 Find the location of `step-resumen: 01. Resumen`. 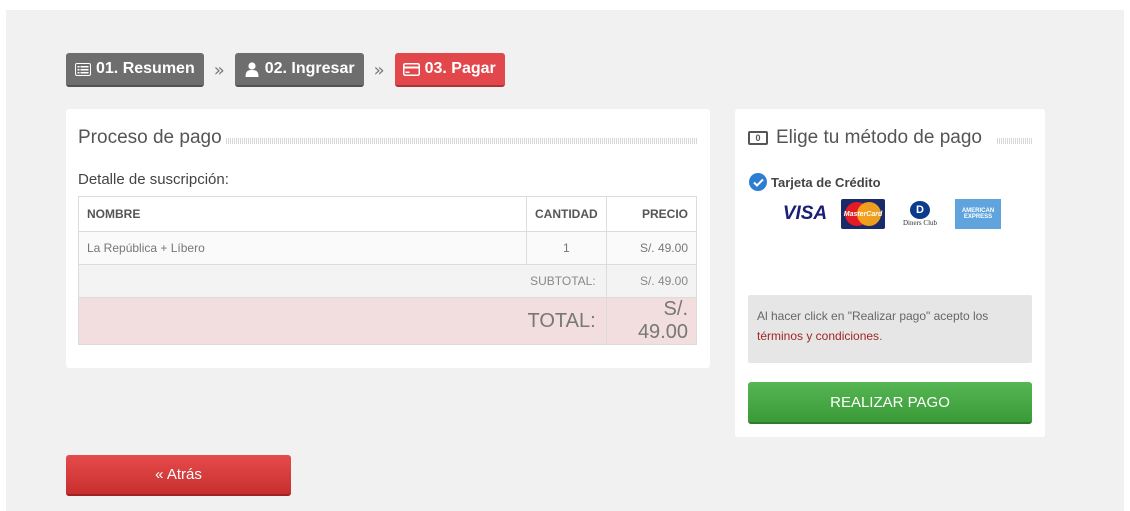

step-resumen: 01. Resumen is located at coordinates (135, 70).